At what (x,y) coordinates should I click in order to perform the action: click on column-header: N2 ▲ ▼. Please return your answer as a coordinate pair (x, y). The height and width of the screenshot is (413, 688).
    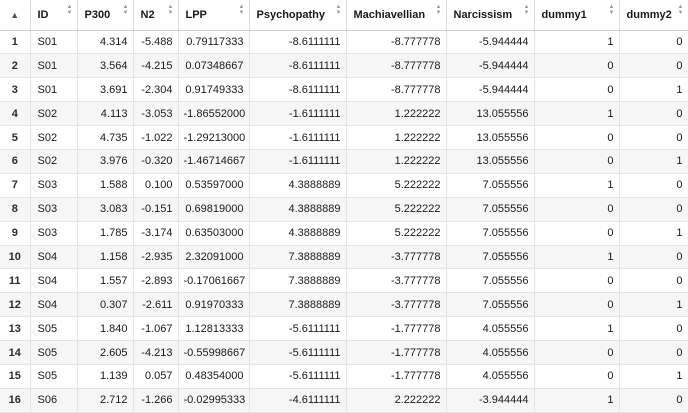
    Looking at the image, I should click on (156, 15).